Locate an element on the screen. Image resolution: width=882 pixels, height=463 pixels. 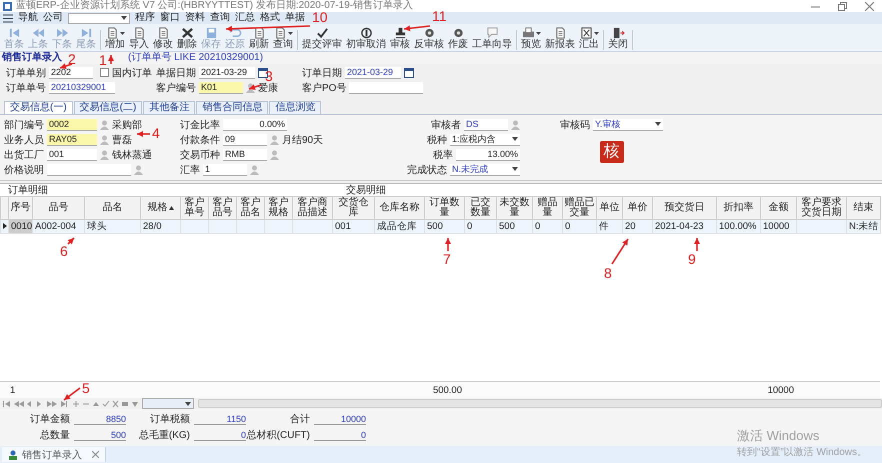
menu-item: 汇总 is located at coordinates (245, 18).